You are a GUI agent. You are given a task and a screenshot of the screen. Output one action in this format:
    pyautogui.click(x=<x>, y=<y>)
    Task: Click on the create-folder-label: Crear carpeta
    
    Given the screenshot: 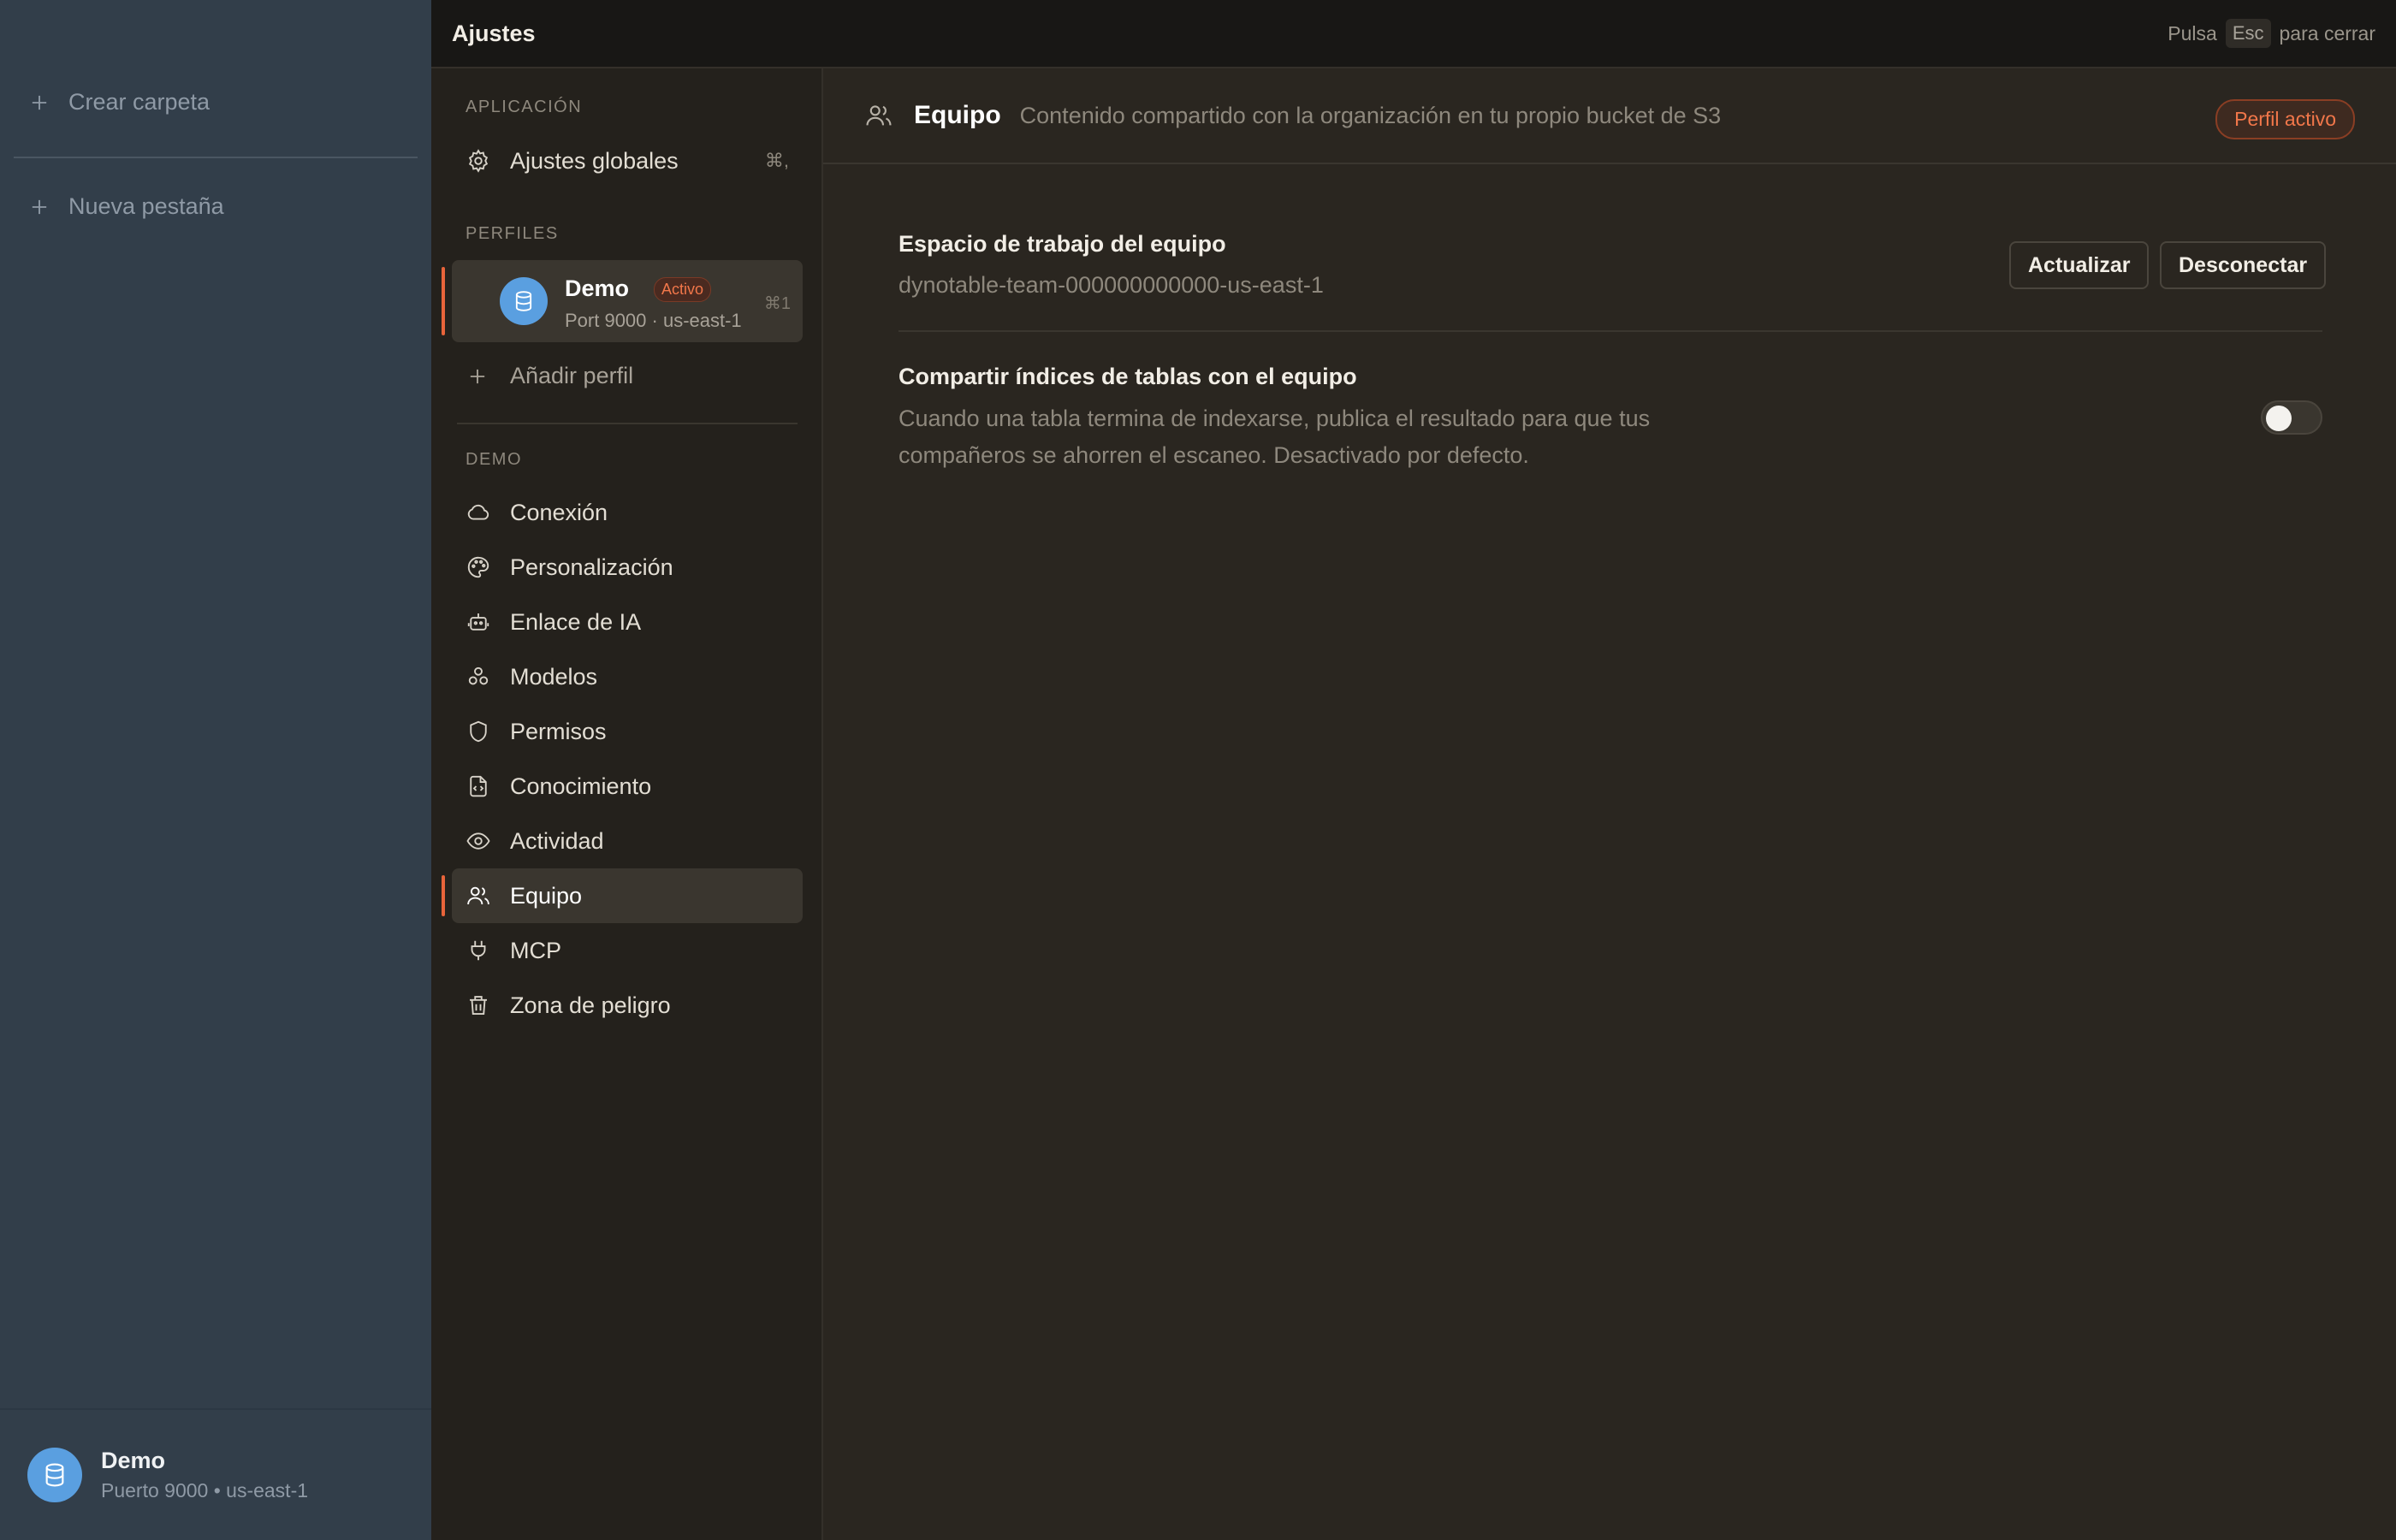 What is the action you would take?
    pyautogui.click(x=140, y=102)
    